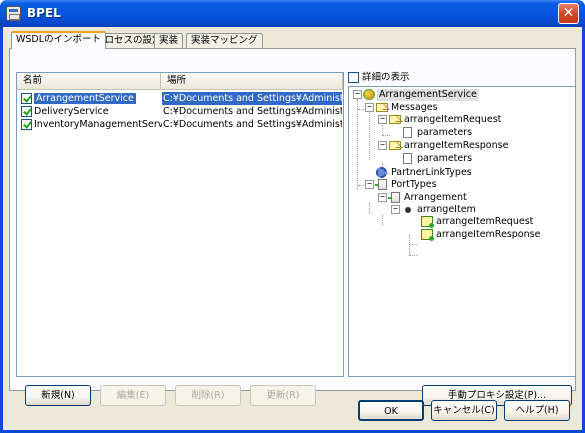 The height and width of the screenshot is (433, 585). Describe the element at coordinates (381, 172) in the screenshot. I see `partner-link-icon` at that location.